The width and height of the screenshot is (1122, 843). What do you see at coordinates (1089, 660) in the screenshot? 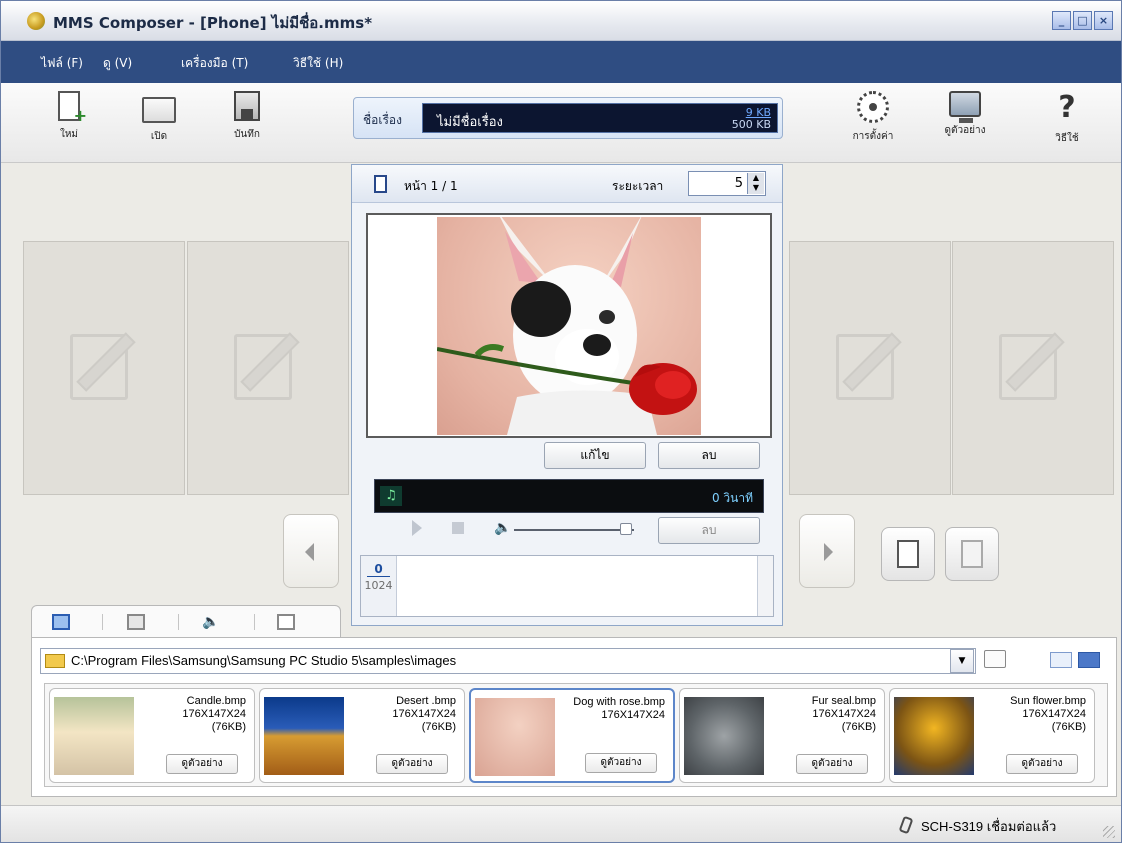
I see `thumbnail-view-icon` at bounding box center [1089, 660].